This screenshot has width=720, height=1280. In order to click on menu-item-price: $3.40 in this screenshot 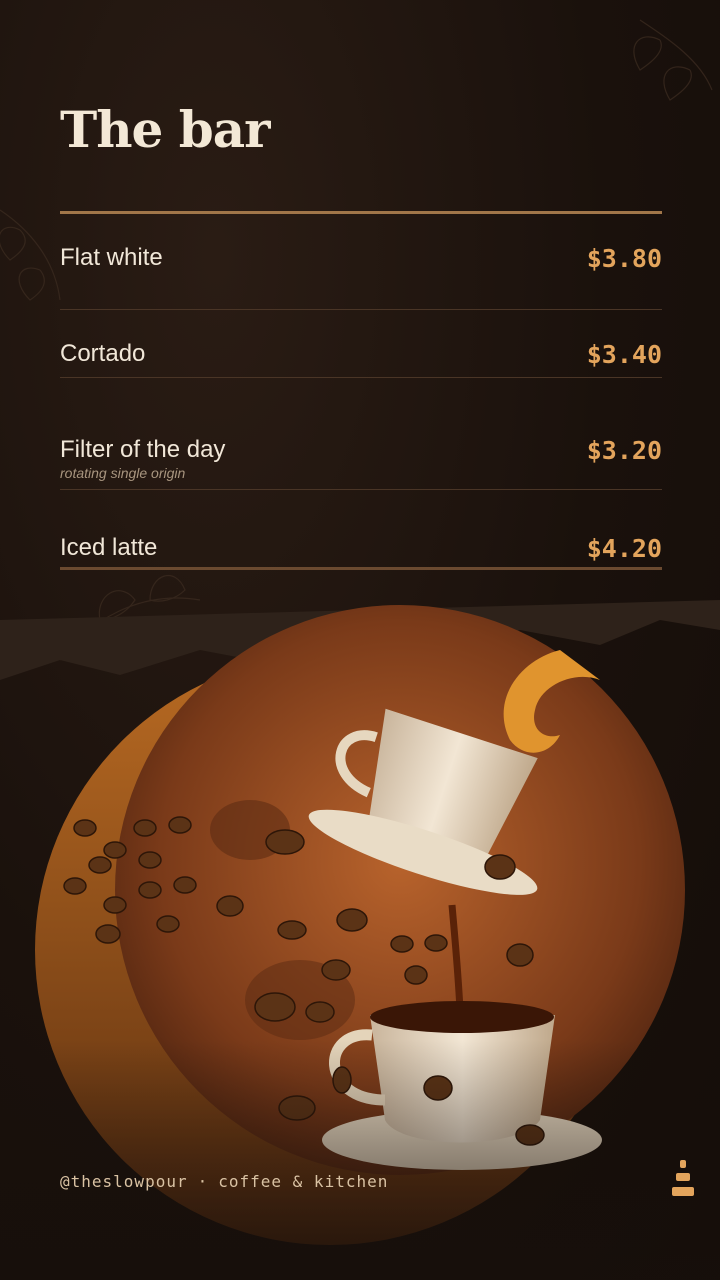, I will do `click(624, 354)`.